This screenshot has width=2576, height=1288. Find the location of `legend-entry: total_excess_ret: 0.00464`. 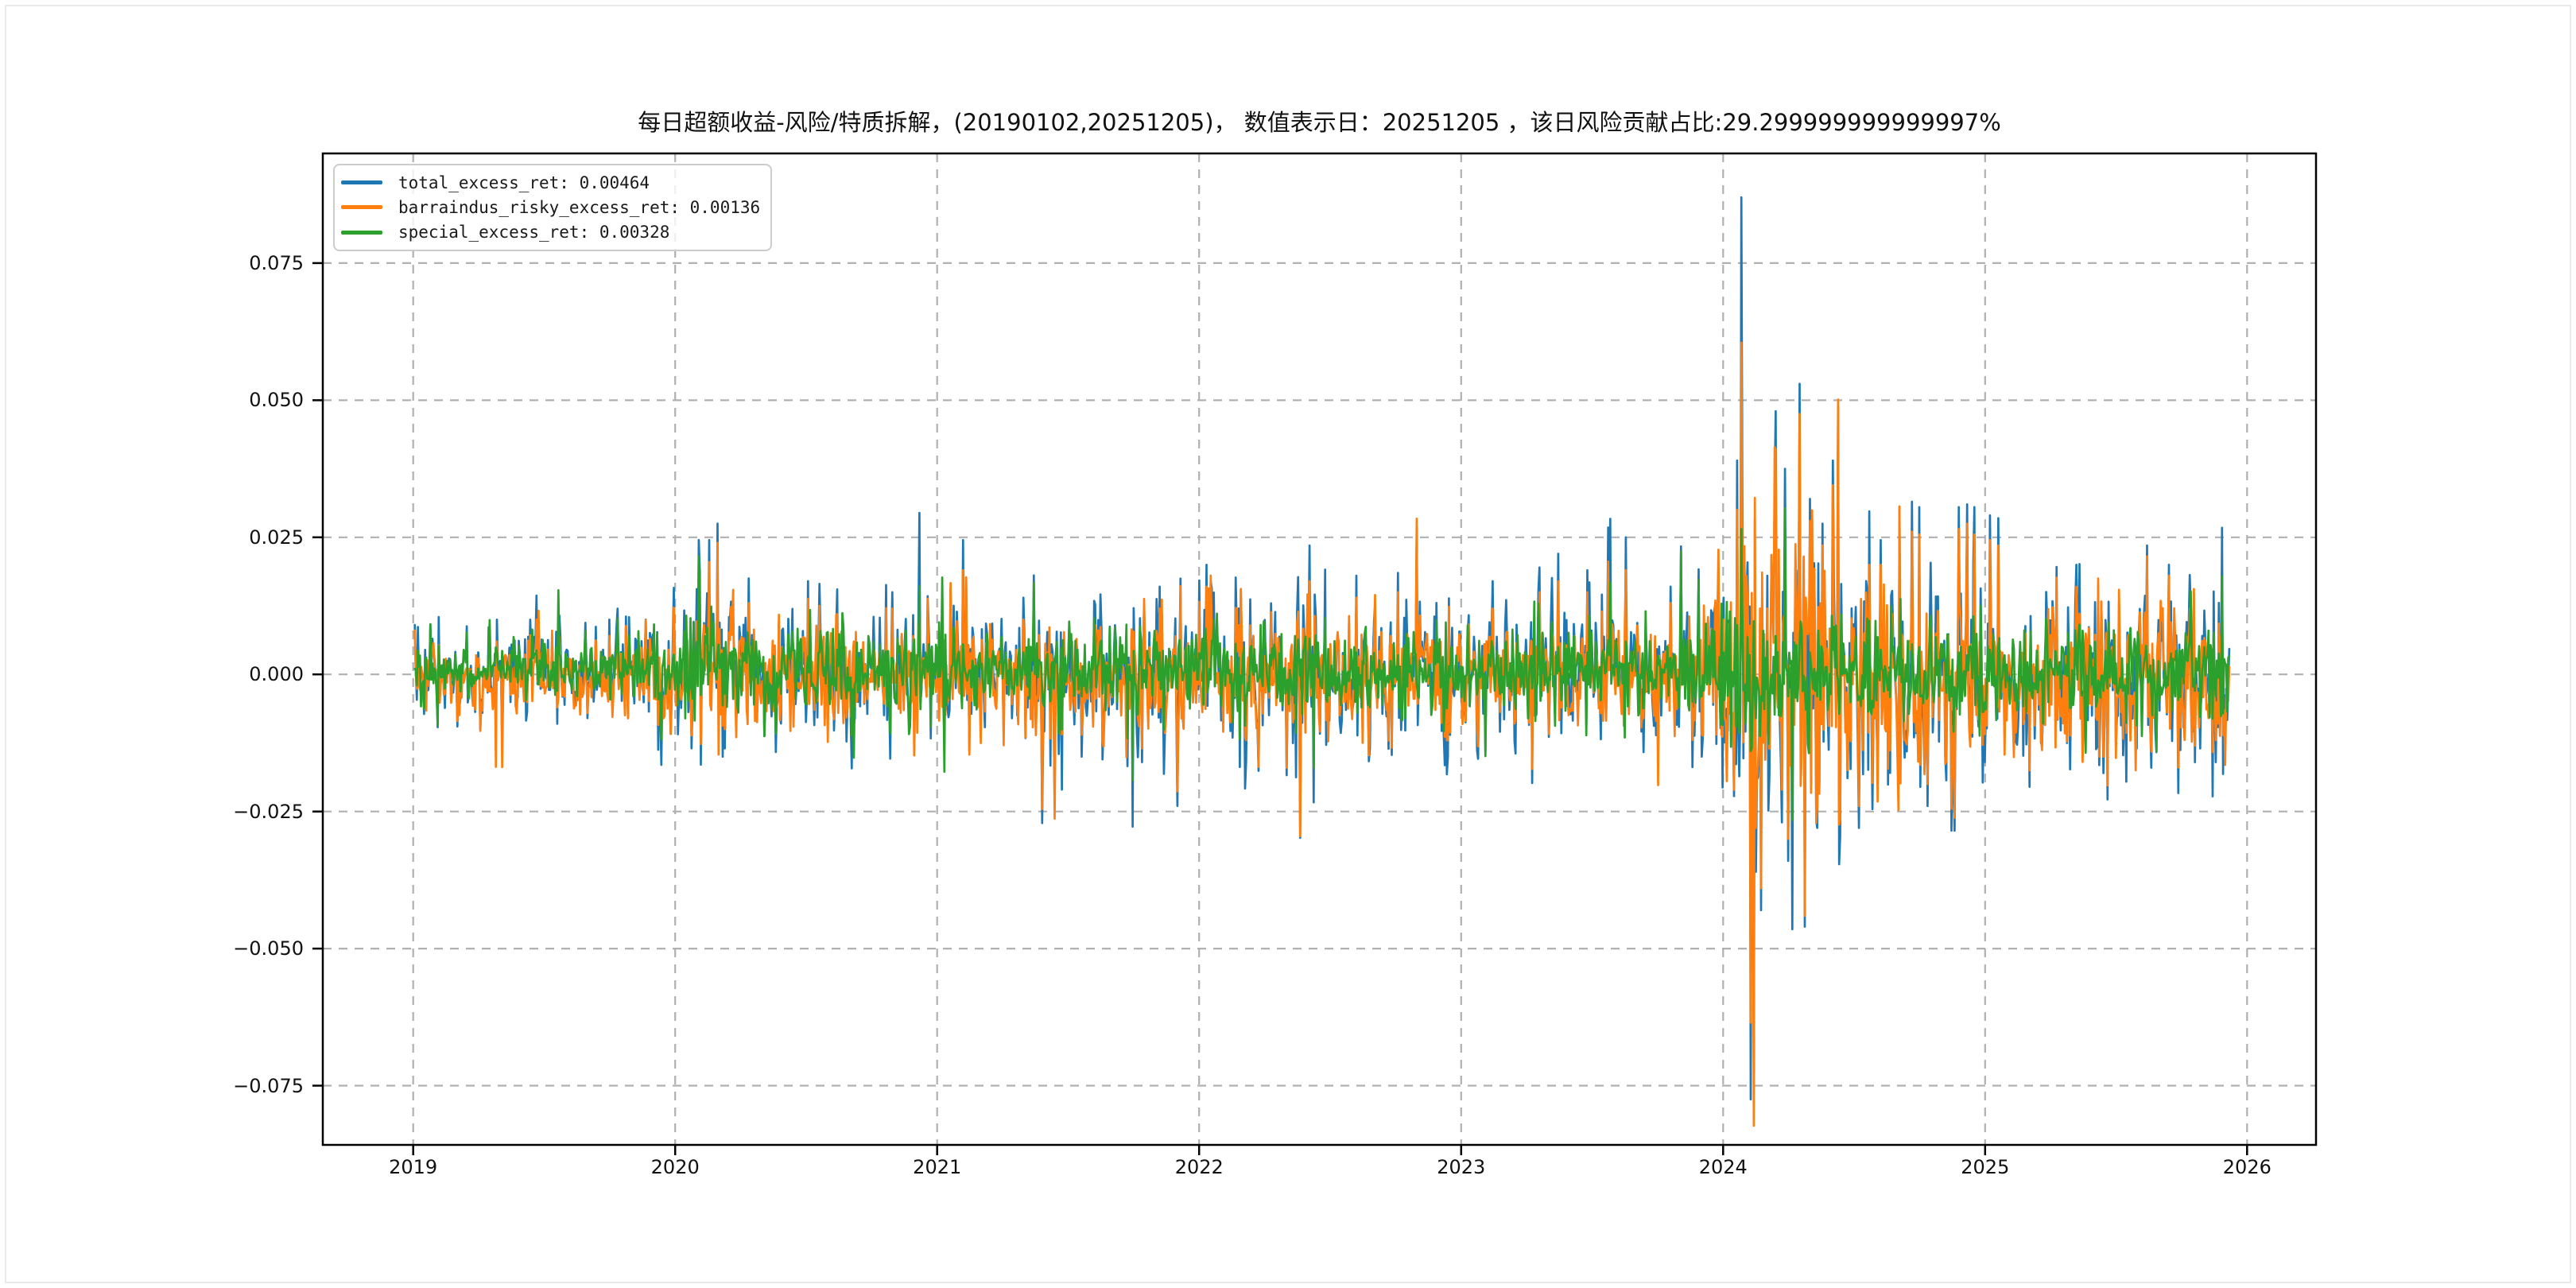

legend-entry: total_excess_ret: 0.00464 is located at coordinates (550, 182).